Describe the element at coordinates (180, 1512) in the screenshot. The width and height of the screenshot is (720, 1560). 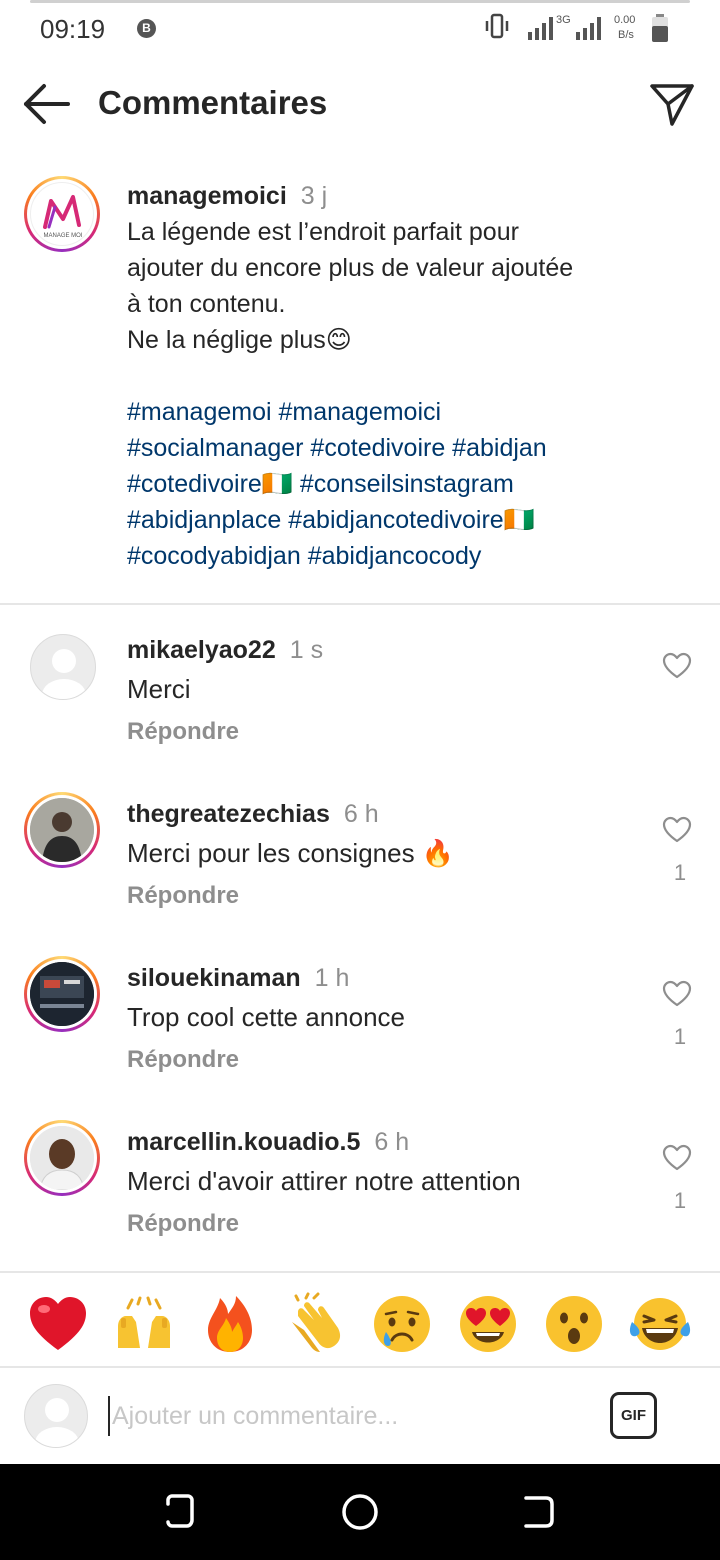
I see `nav-recents-button` at that location.